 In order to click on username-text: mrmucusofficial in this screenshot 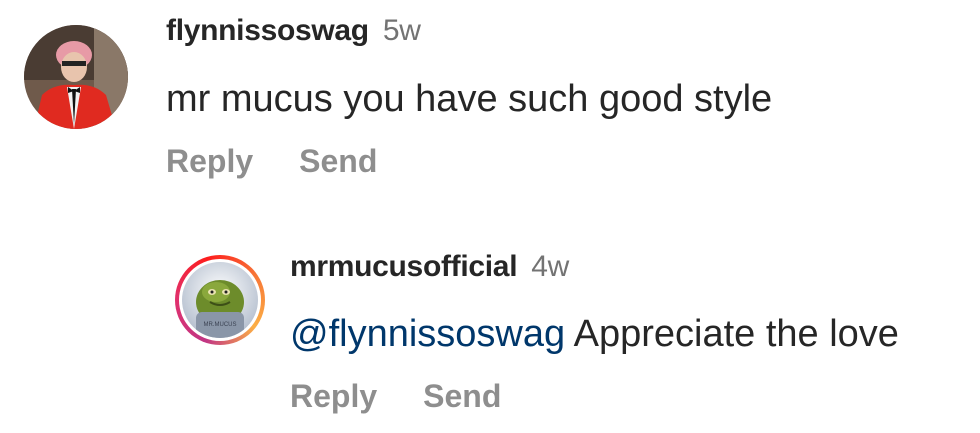, I will do `click(404, 266)`.